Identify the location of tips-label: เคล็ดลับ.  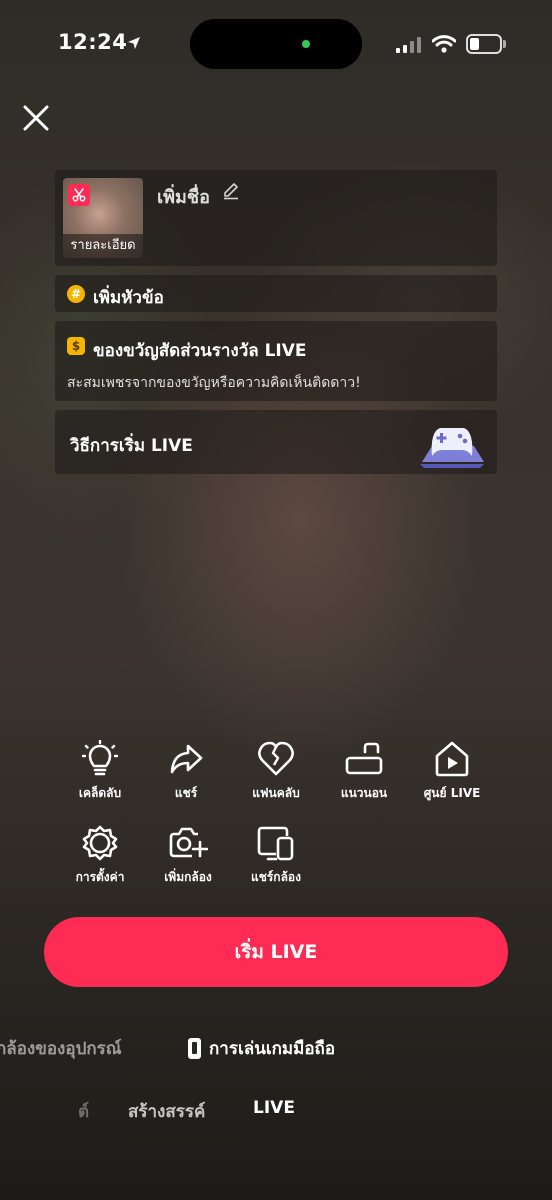
(100, 793).